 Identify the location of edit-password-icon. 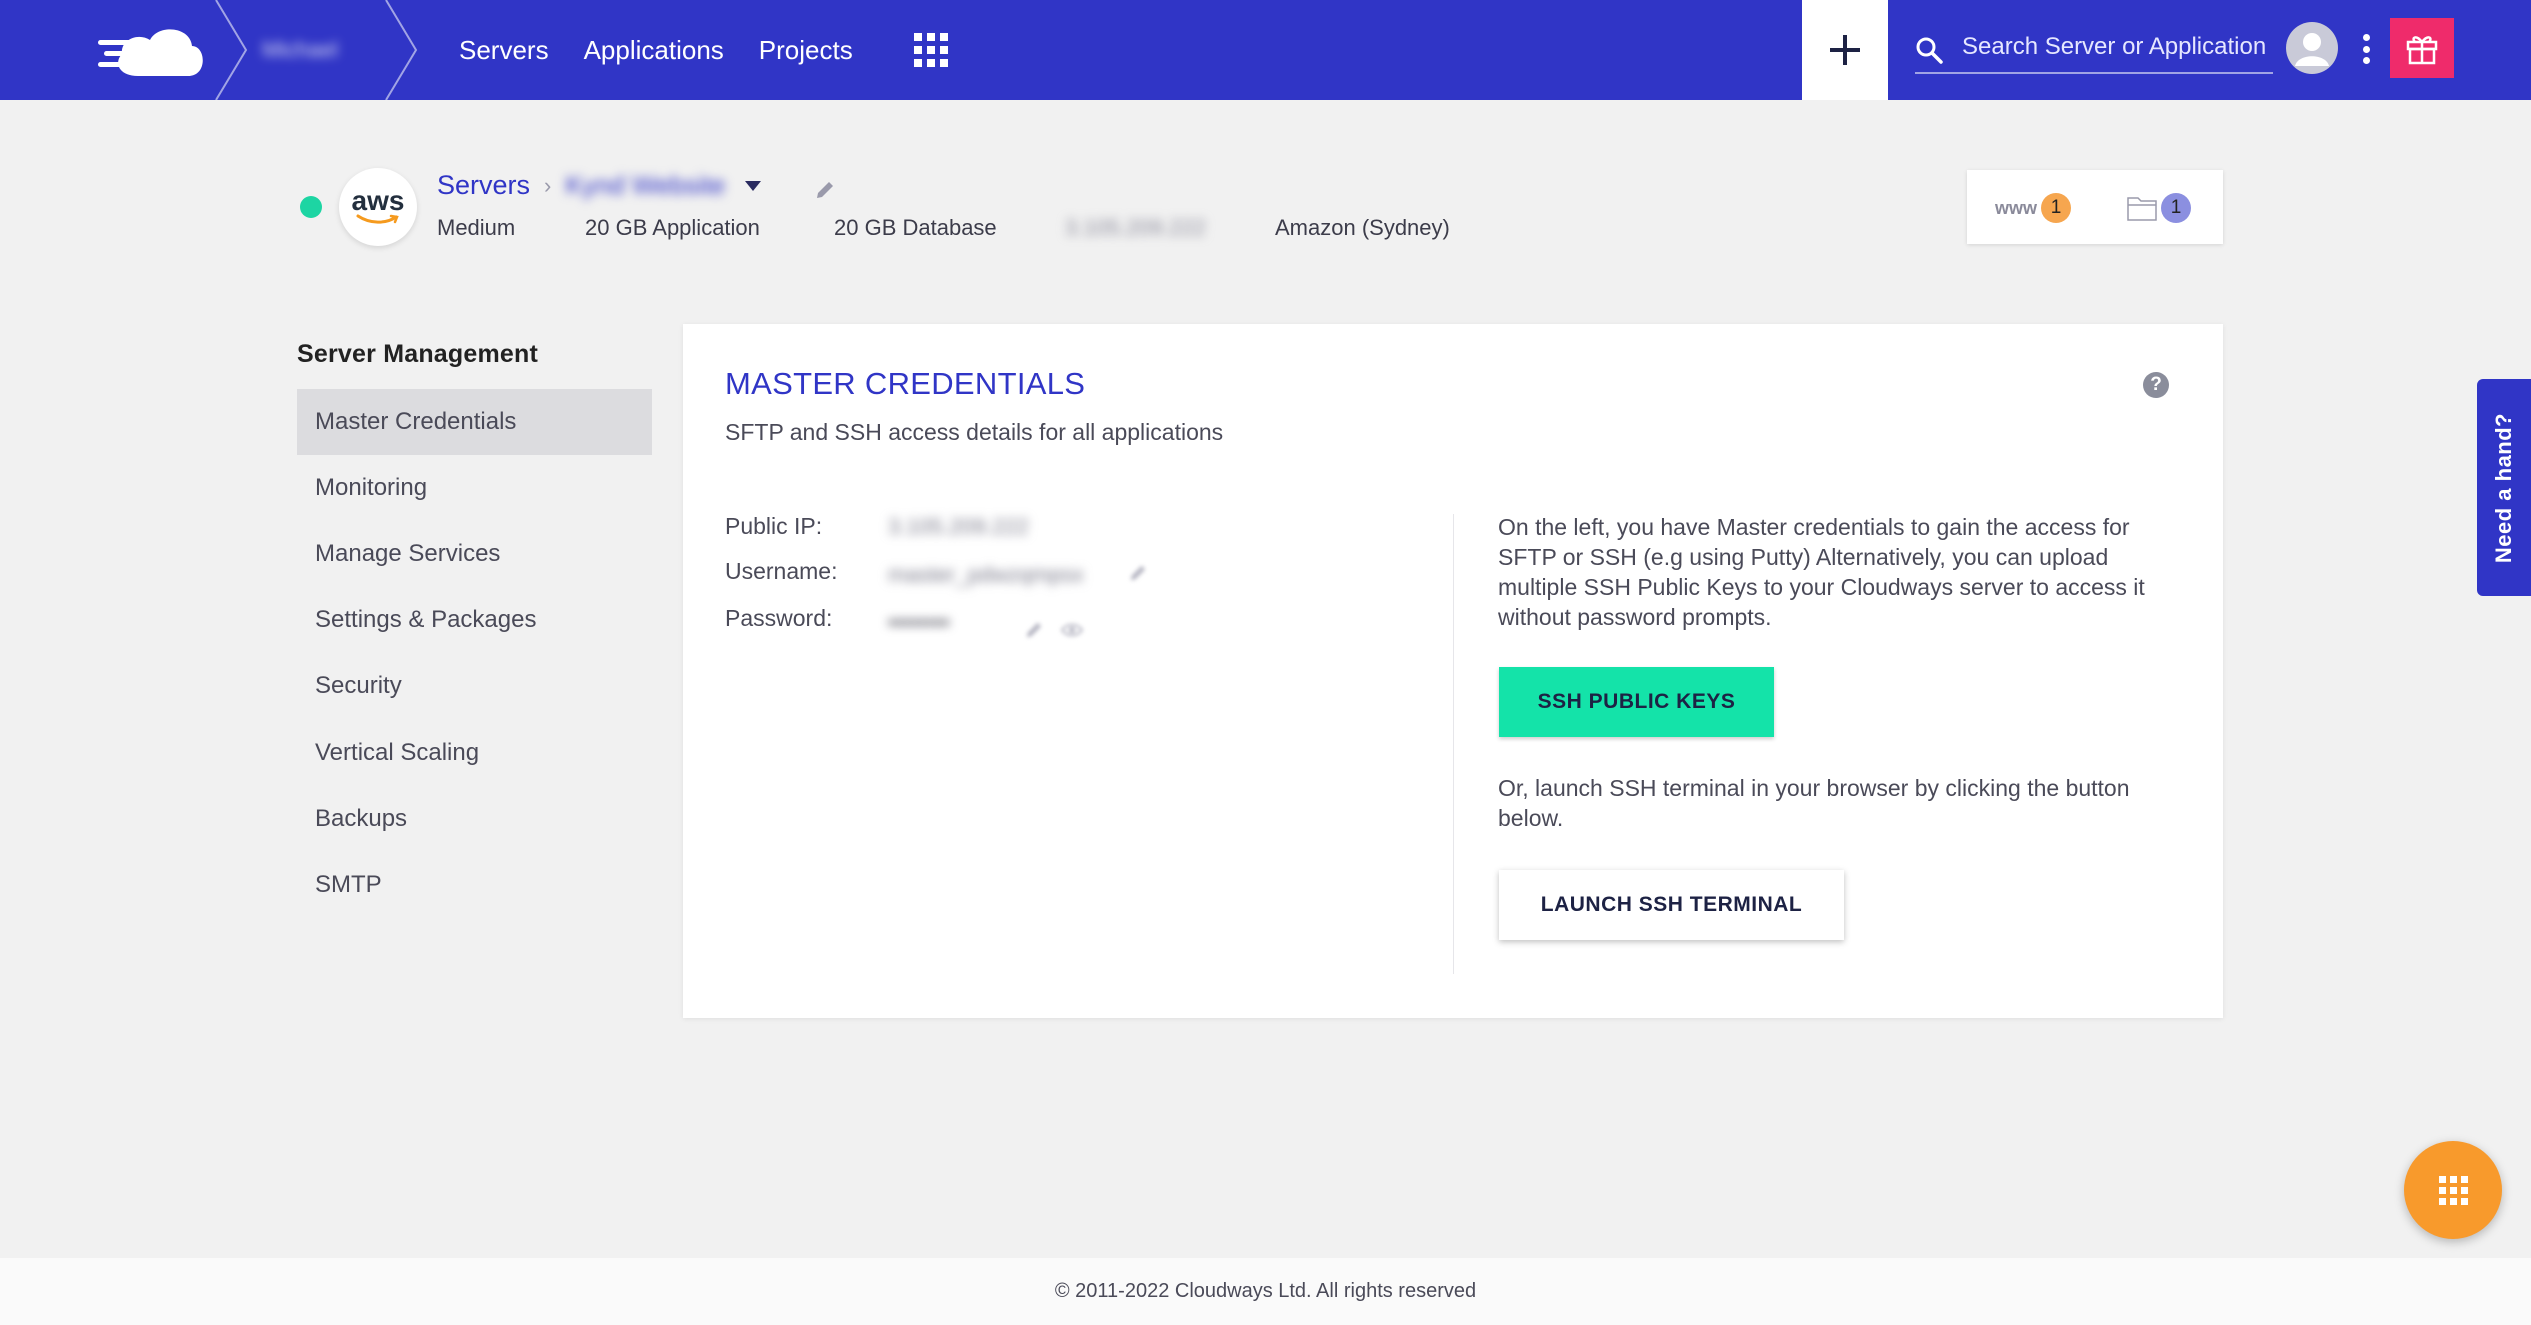
(1034, 630).